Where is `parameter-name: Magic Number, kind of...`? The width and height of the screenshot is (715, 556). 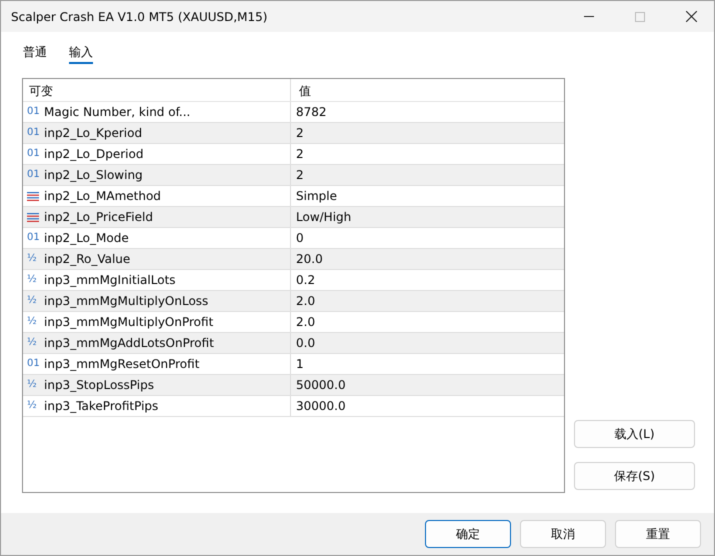 parameter-name: Magic Number, kind of... is located at coordinates (117, 112).